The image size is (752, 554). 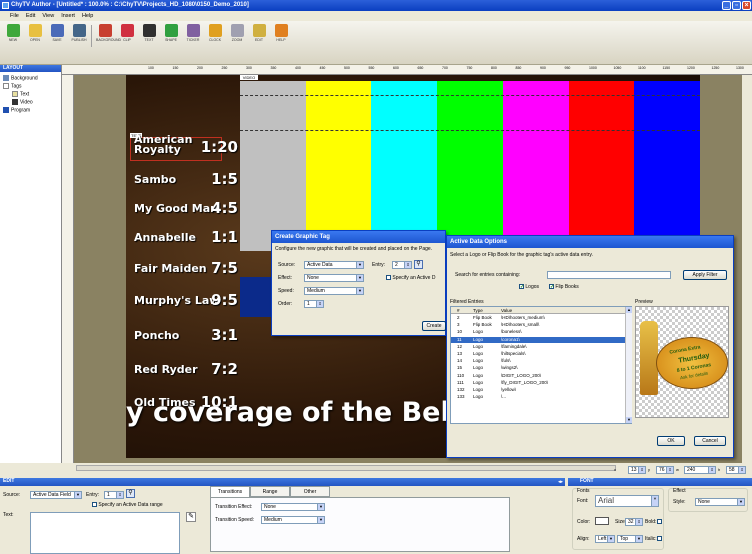 What do you see at coordinates (14, 16) in the screenshot?
I see `menu-file: File` at bounding box center [14, 16].